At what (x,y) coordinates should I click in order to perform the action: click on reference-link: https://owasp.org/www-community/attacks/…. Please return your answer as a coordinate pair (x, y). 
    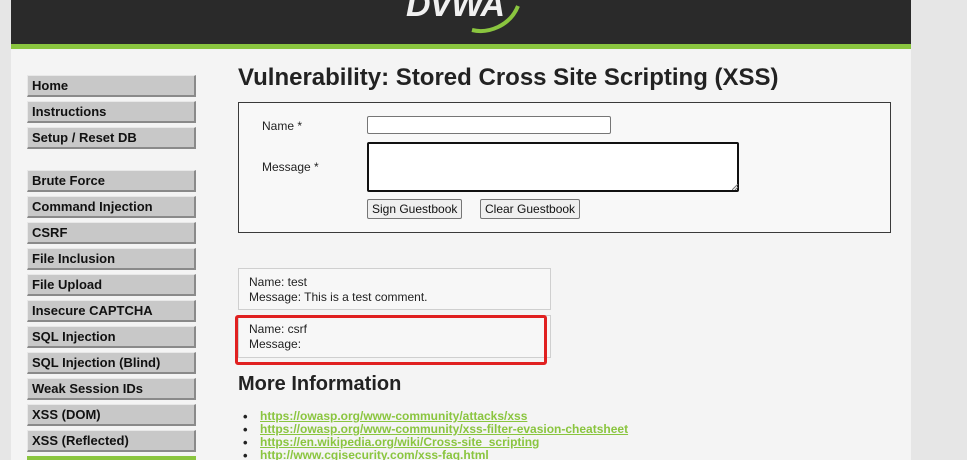
    Looking at the image, I should click on (393, 416).